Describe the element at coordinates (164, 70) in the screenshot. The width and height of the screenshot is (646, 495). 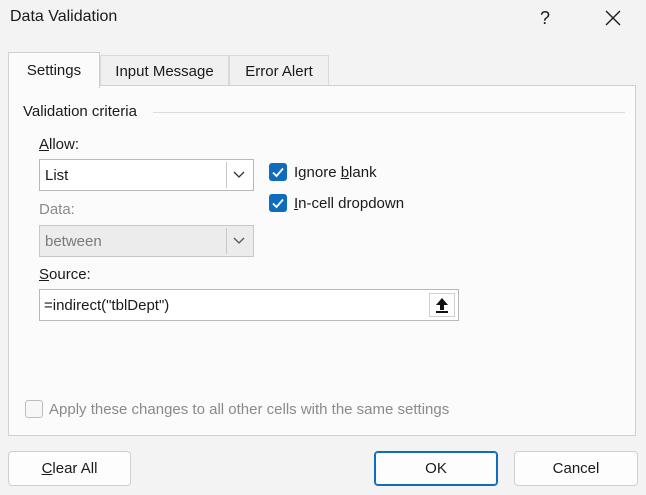
I see `tab-input-message: Input Message` at that location.